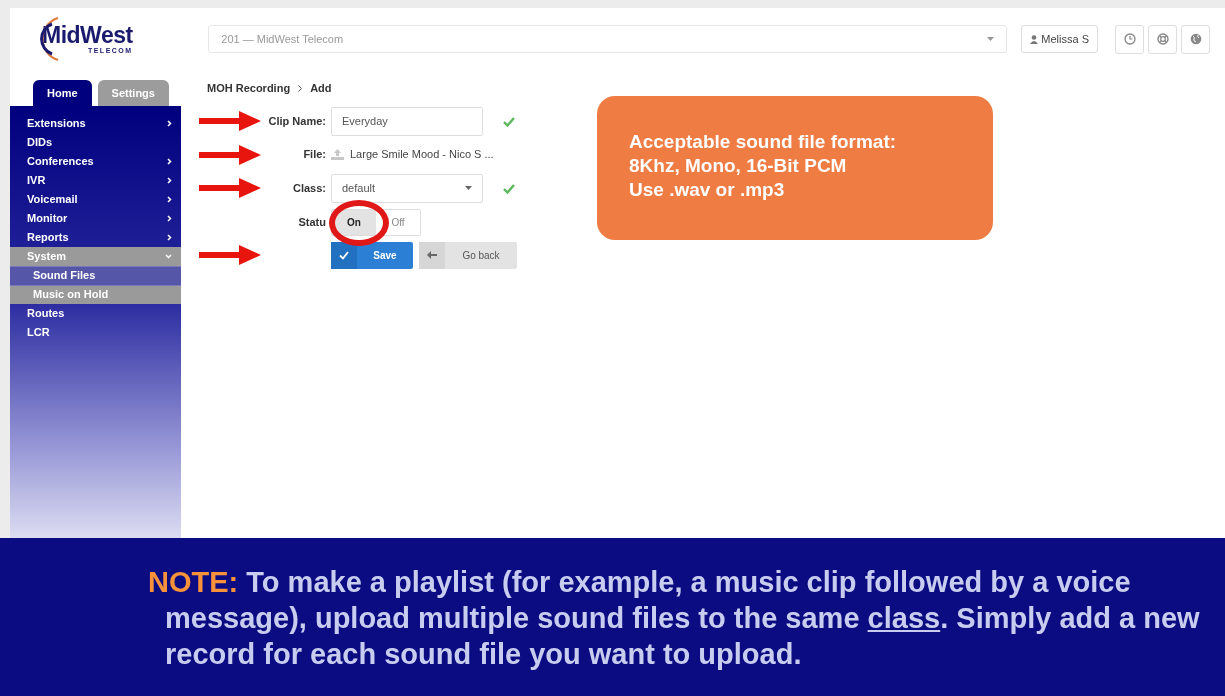 The height and width of the screenshot is (696, 1225). I want to click on sidebar-item: Monitor, so click(95, 218).